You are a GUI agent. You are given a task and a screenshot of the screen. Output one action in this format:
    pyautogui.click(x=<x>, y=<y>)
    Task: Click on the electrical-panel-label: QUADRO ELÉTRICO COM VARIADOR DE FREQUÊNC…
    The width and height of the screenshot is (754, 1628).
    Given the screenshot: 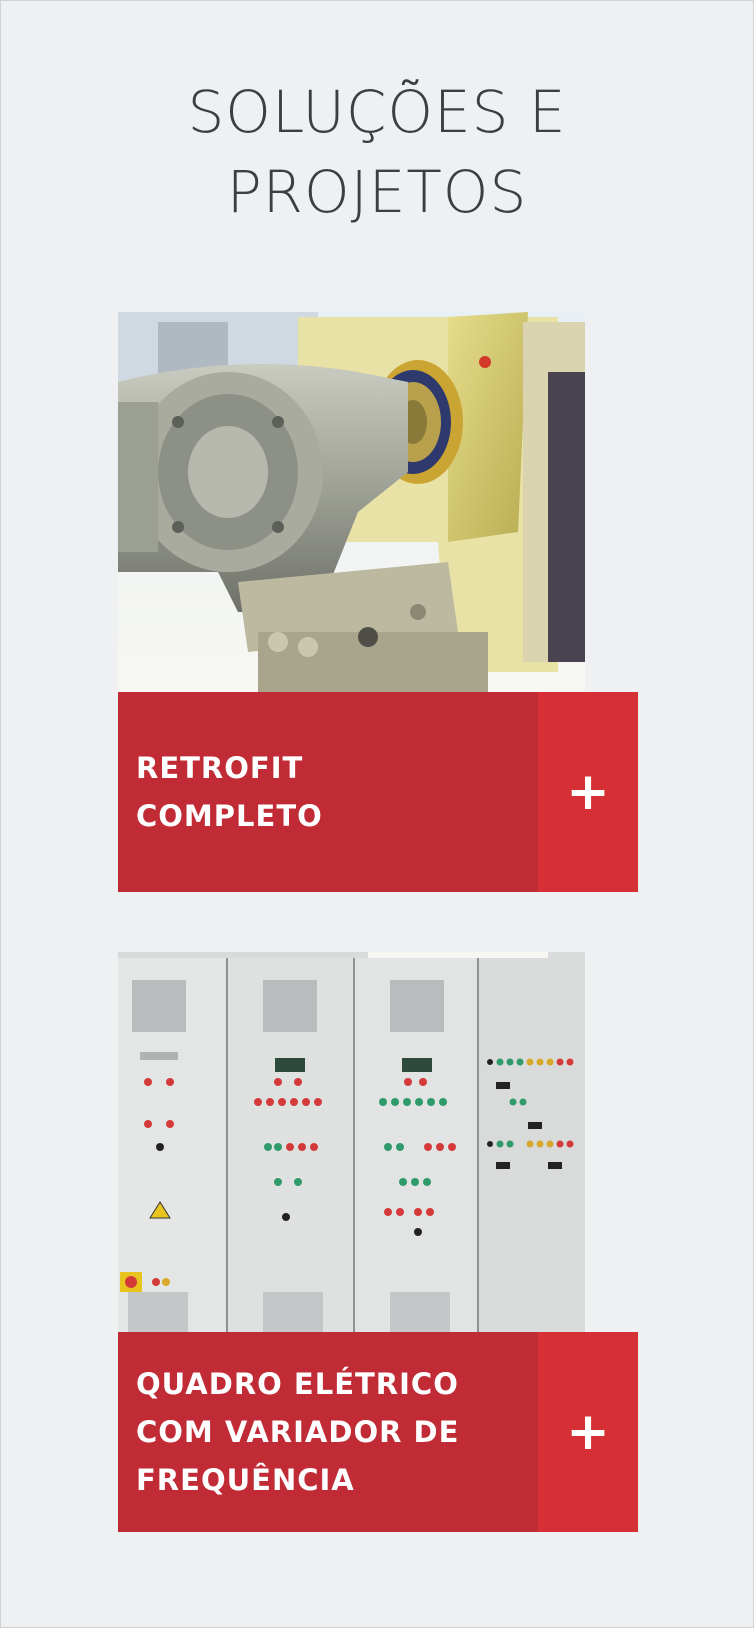 What is the action you would take?
    pyautogui.click(x=328, y=1432)
    